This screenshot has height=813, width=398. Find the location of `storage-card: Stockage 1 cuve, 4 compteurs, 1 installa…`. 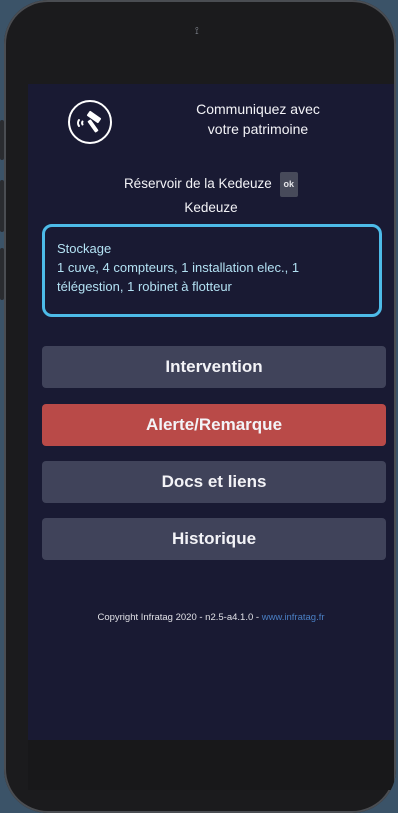

storage-card: Stockage 1 cuve, 4 compteurs, 1 installa… is located at coordinates (212, 270).